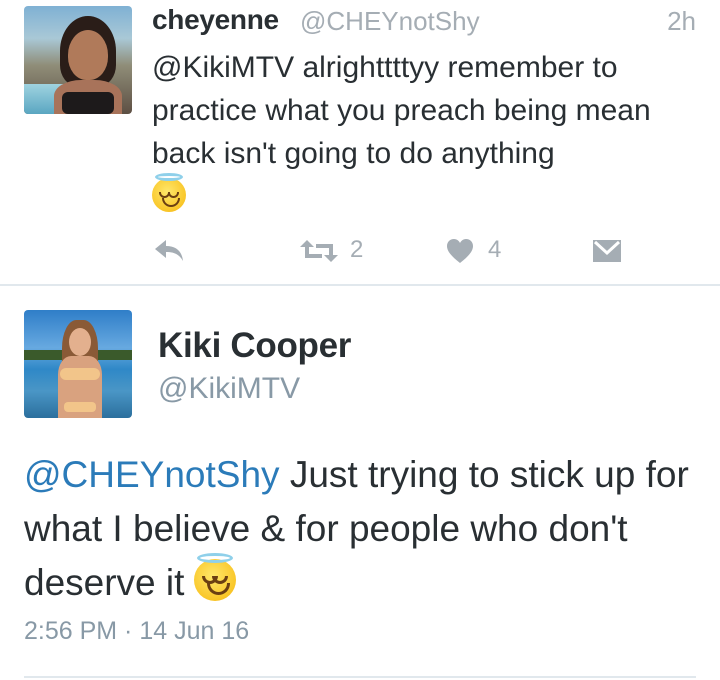 This screenshot has height=680, width=720. I want to click on avatar-cheyenne, so click(78, 60).